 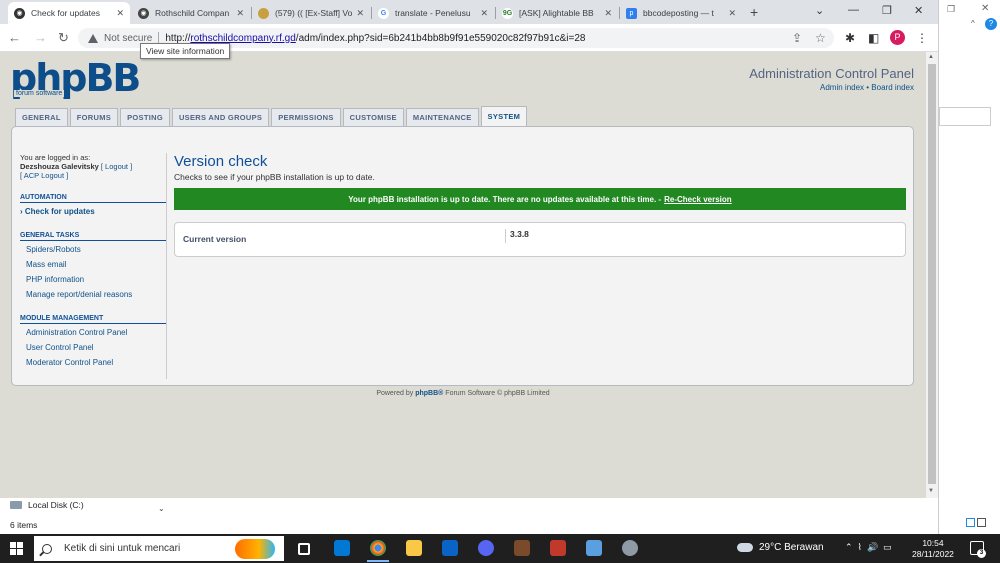 I want to click on tab-title: bbcodeposting — t, so click(x=678, y=13).